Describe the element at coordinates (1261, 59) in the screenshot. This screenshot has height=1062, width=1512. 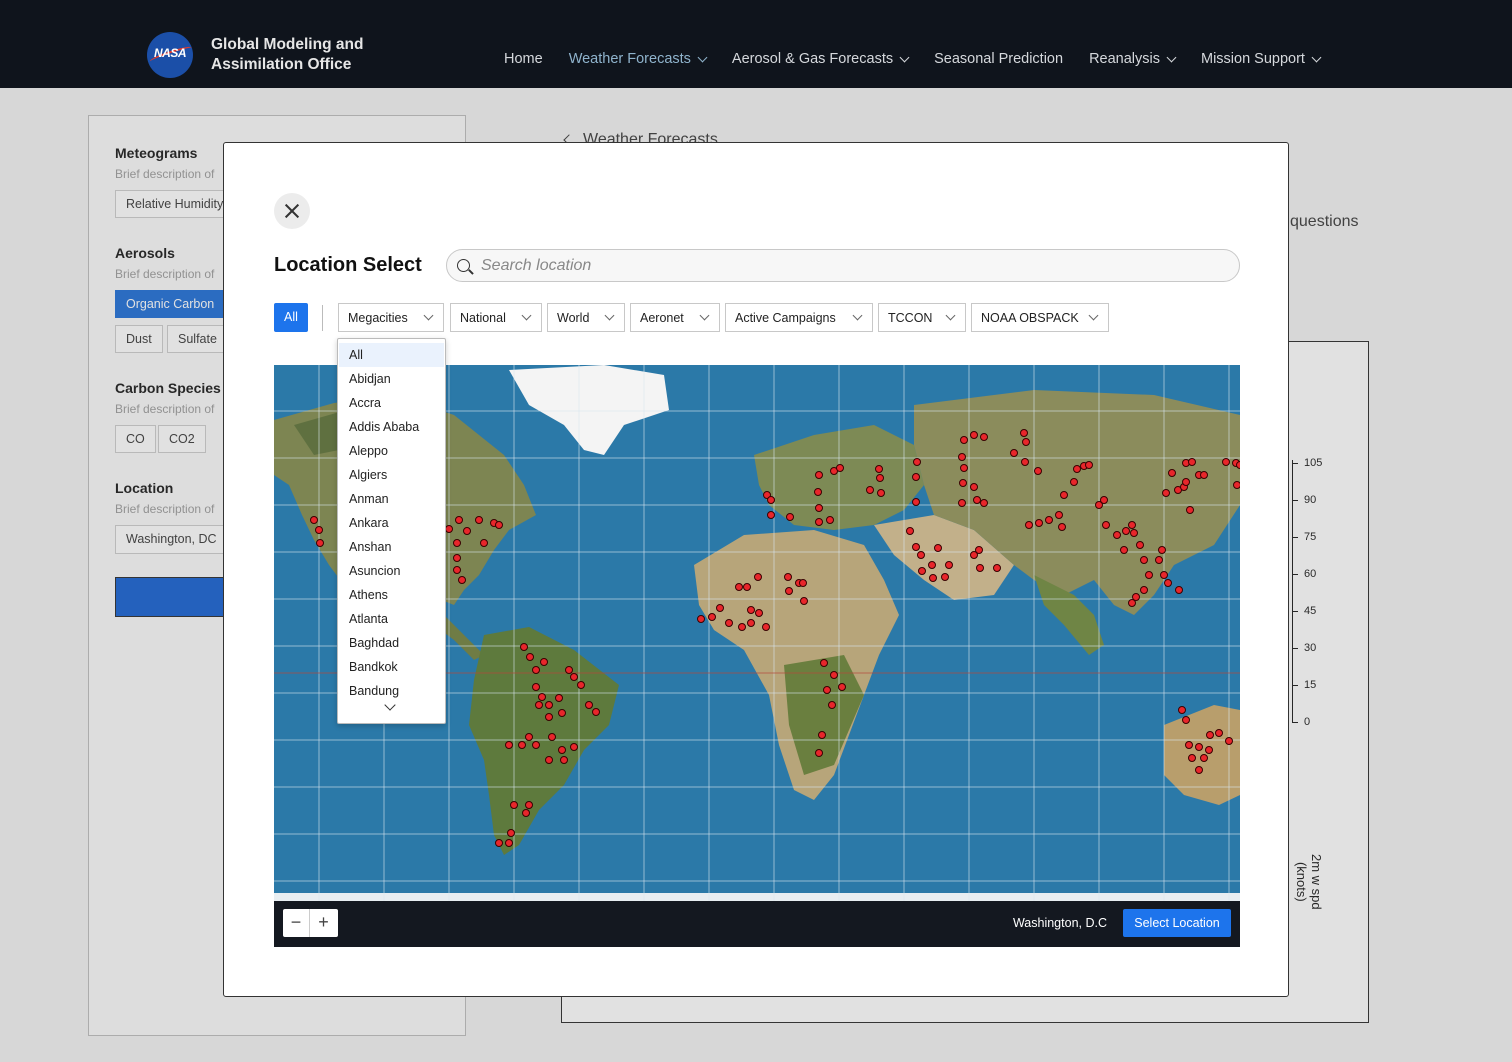
I see `nav-mission-support: Mission Support` at that location.